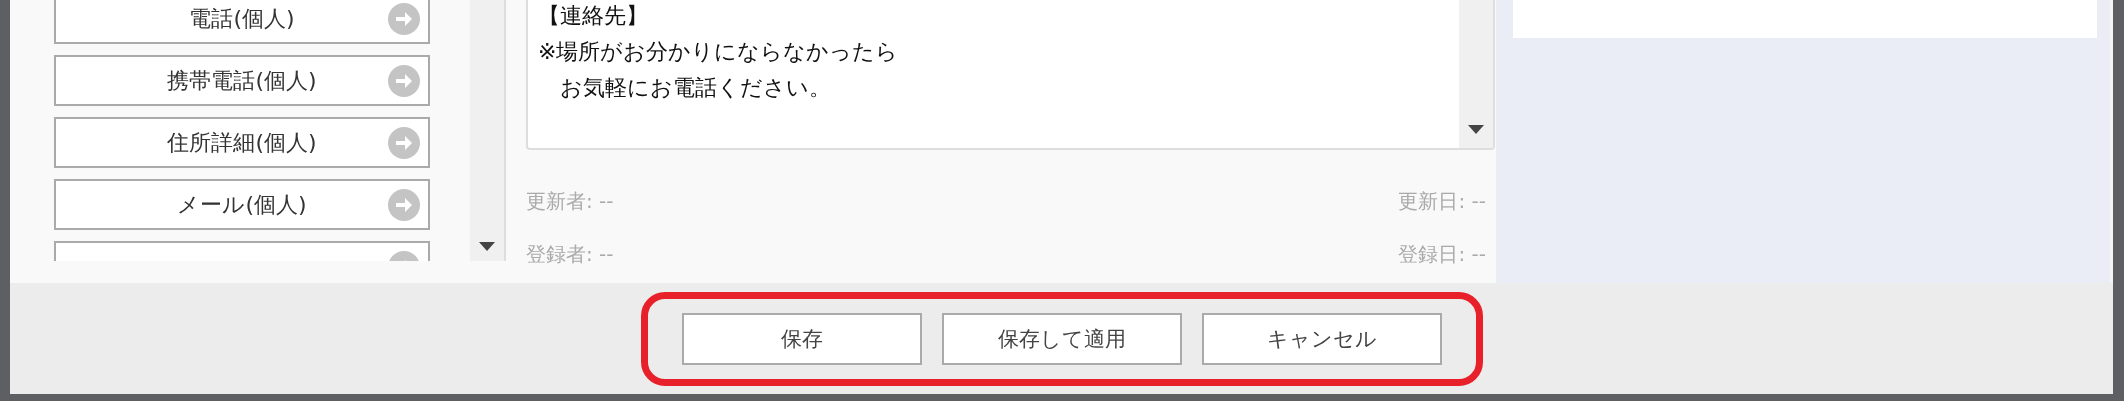 Image resolution: width=2124 pixels, height=401 pixels. I want to click on scrollbar, so click(488, 130).